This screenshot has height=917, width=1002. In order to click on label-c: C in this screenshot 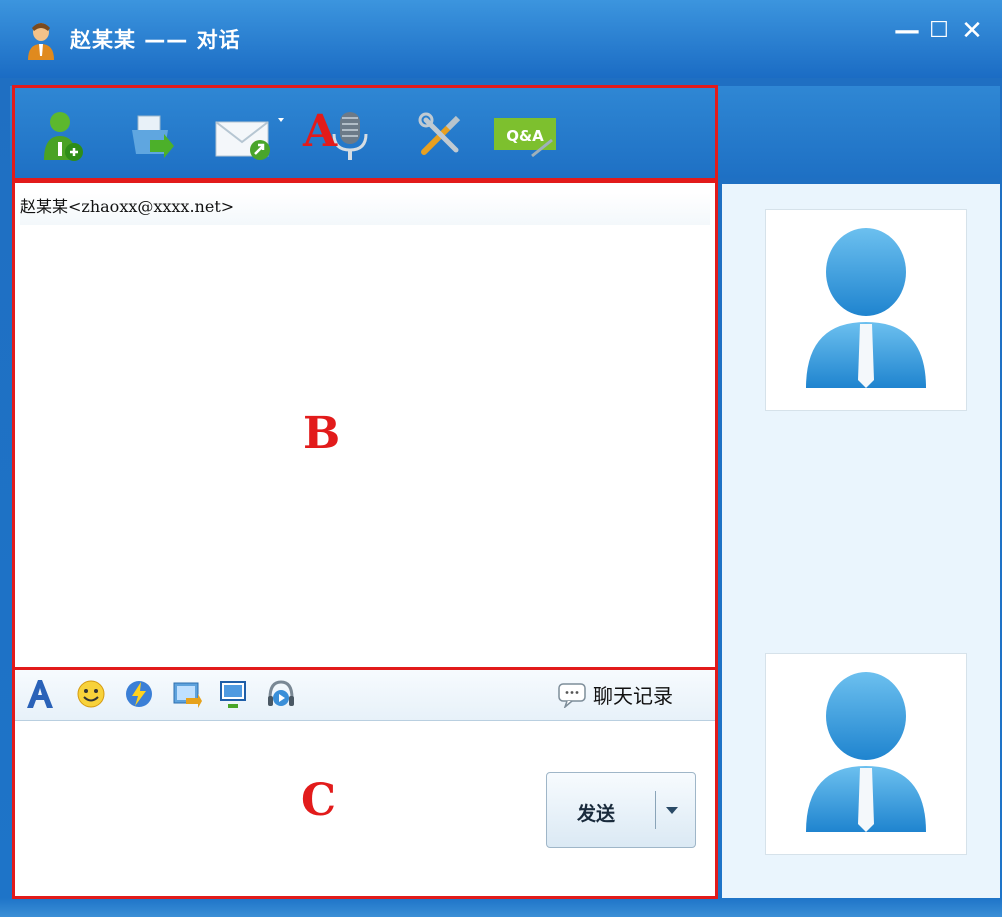, I will do `click(319, 800)`.